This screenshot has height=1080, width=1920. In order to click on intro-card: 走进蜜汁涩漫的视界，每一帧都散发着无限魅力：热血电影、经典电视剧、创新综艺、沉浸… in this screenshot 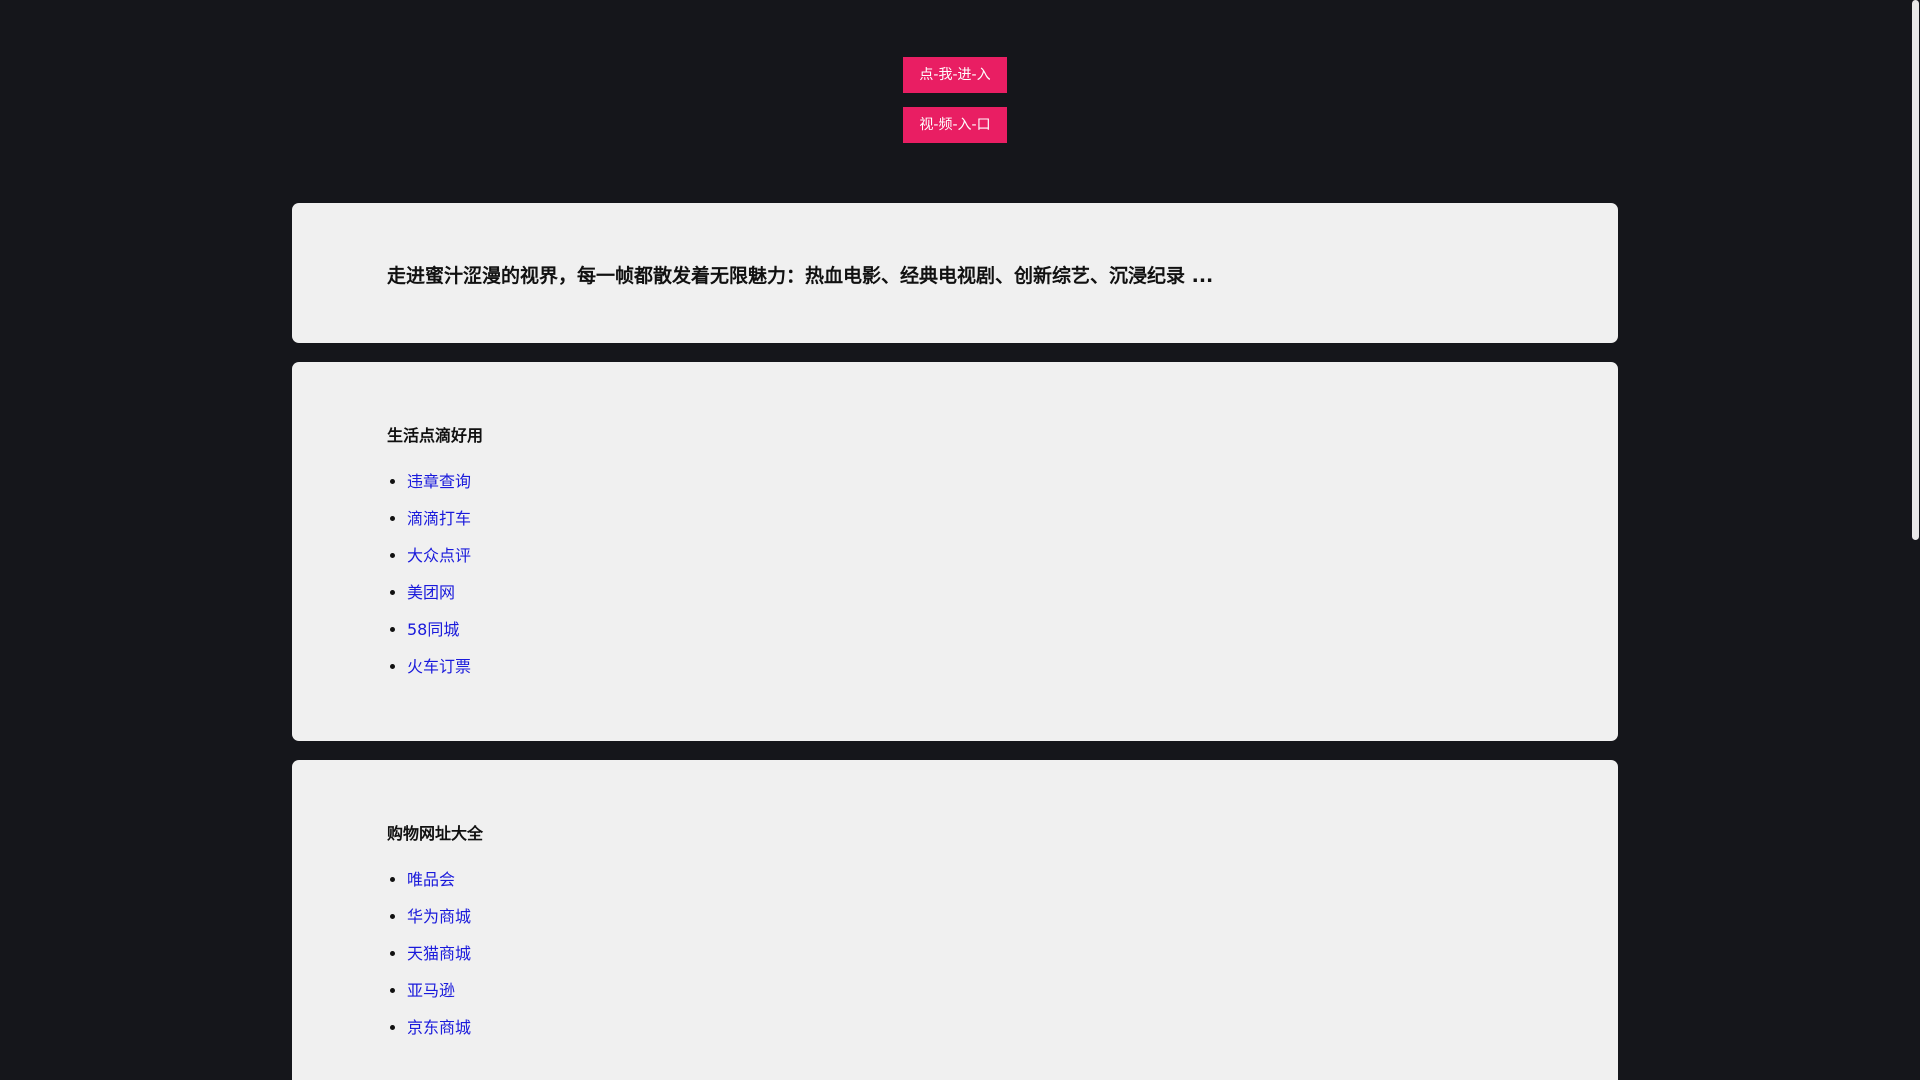, I will do `click(955, 273)`.